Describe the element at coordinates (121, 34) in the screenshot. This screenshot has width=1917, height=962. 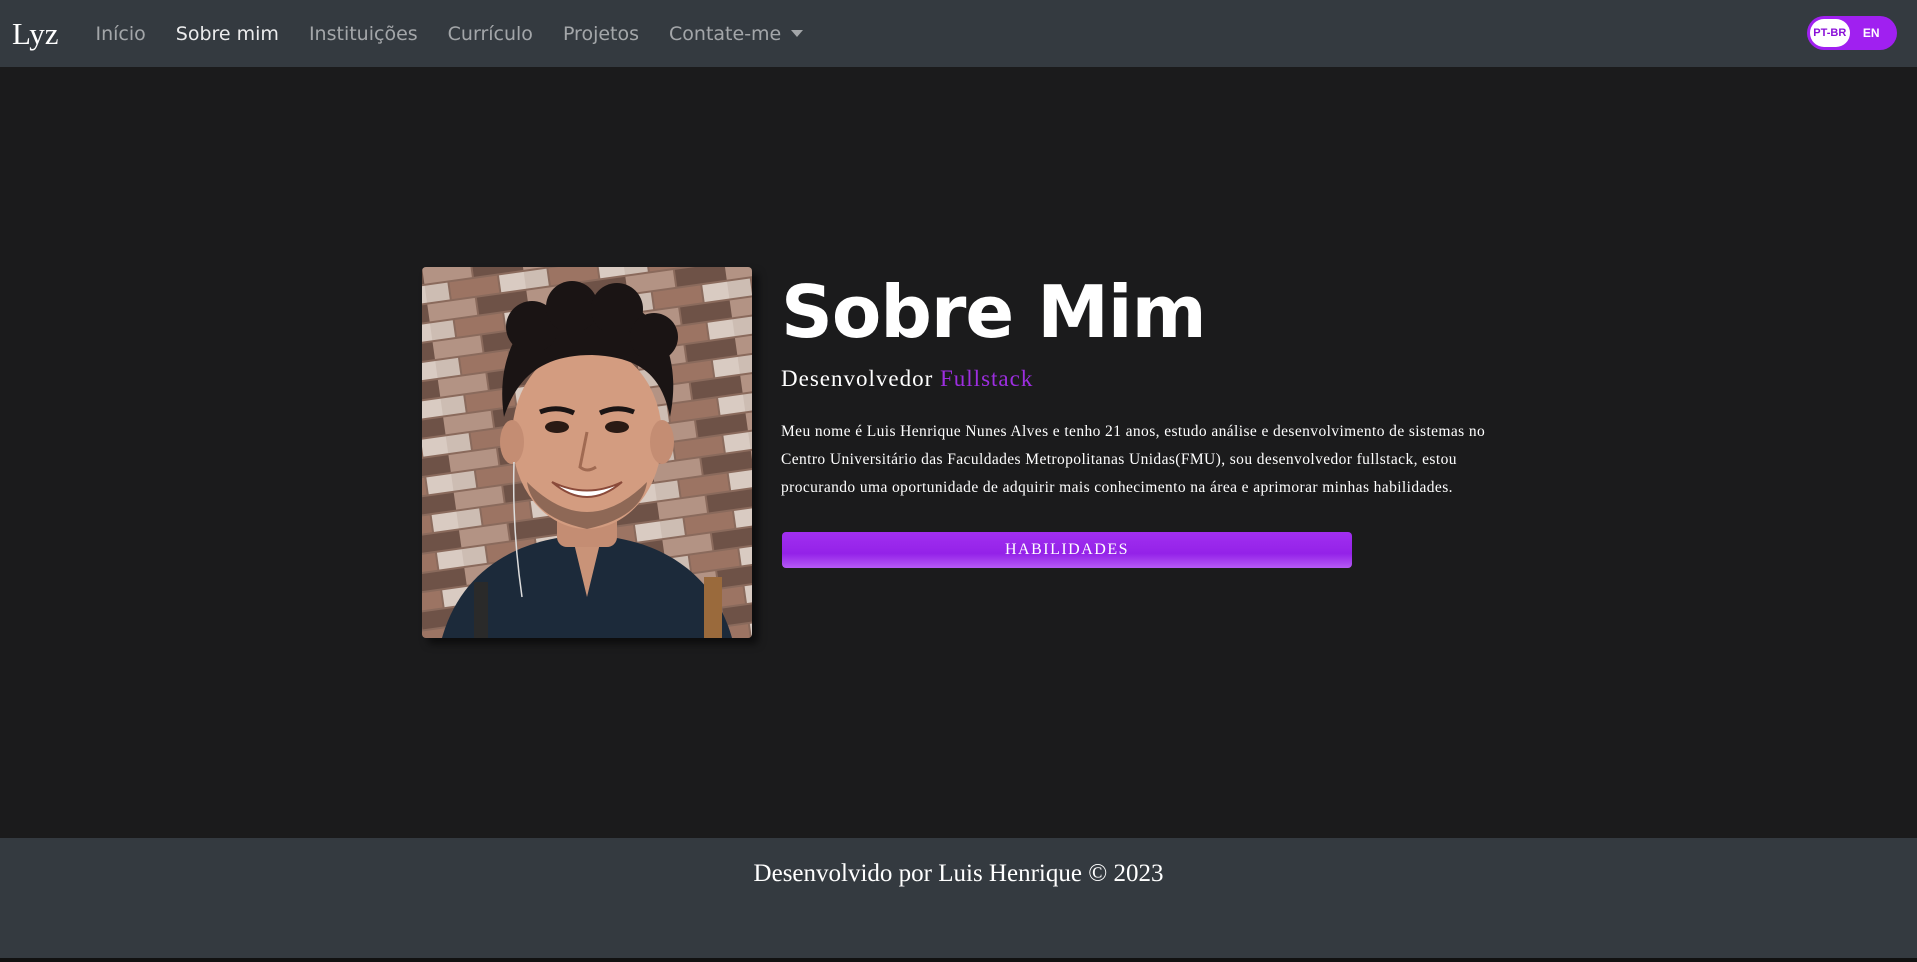
I see `nav-link-inicio: Início` at that location.